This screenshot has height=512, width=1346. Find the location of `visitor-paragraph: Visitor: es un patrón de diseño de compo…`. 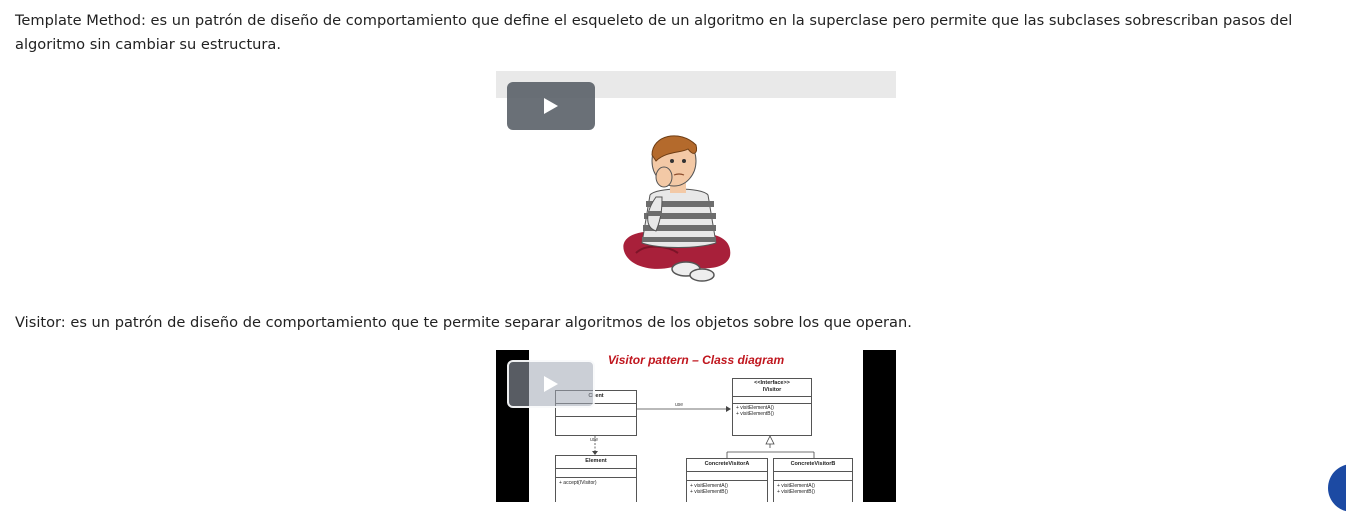

visitor-paragraph: Visitor: es un patrón de diseño de compo… is located at coordinates (677, 323).